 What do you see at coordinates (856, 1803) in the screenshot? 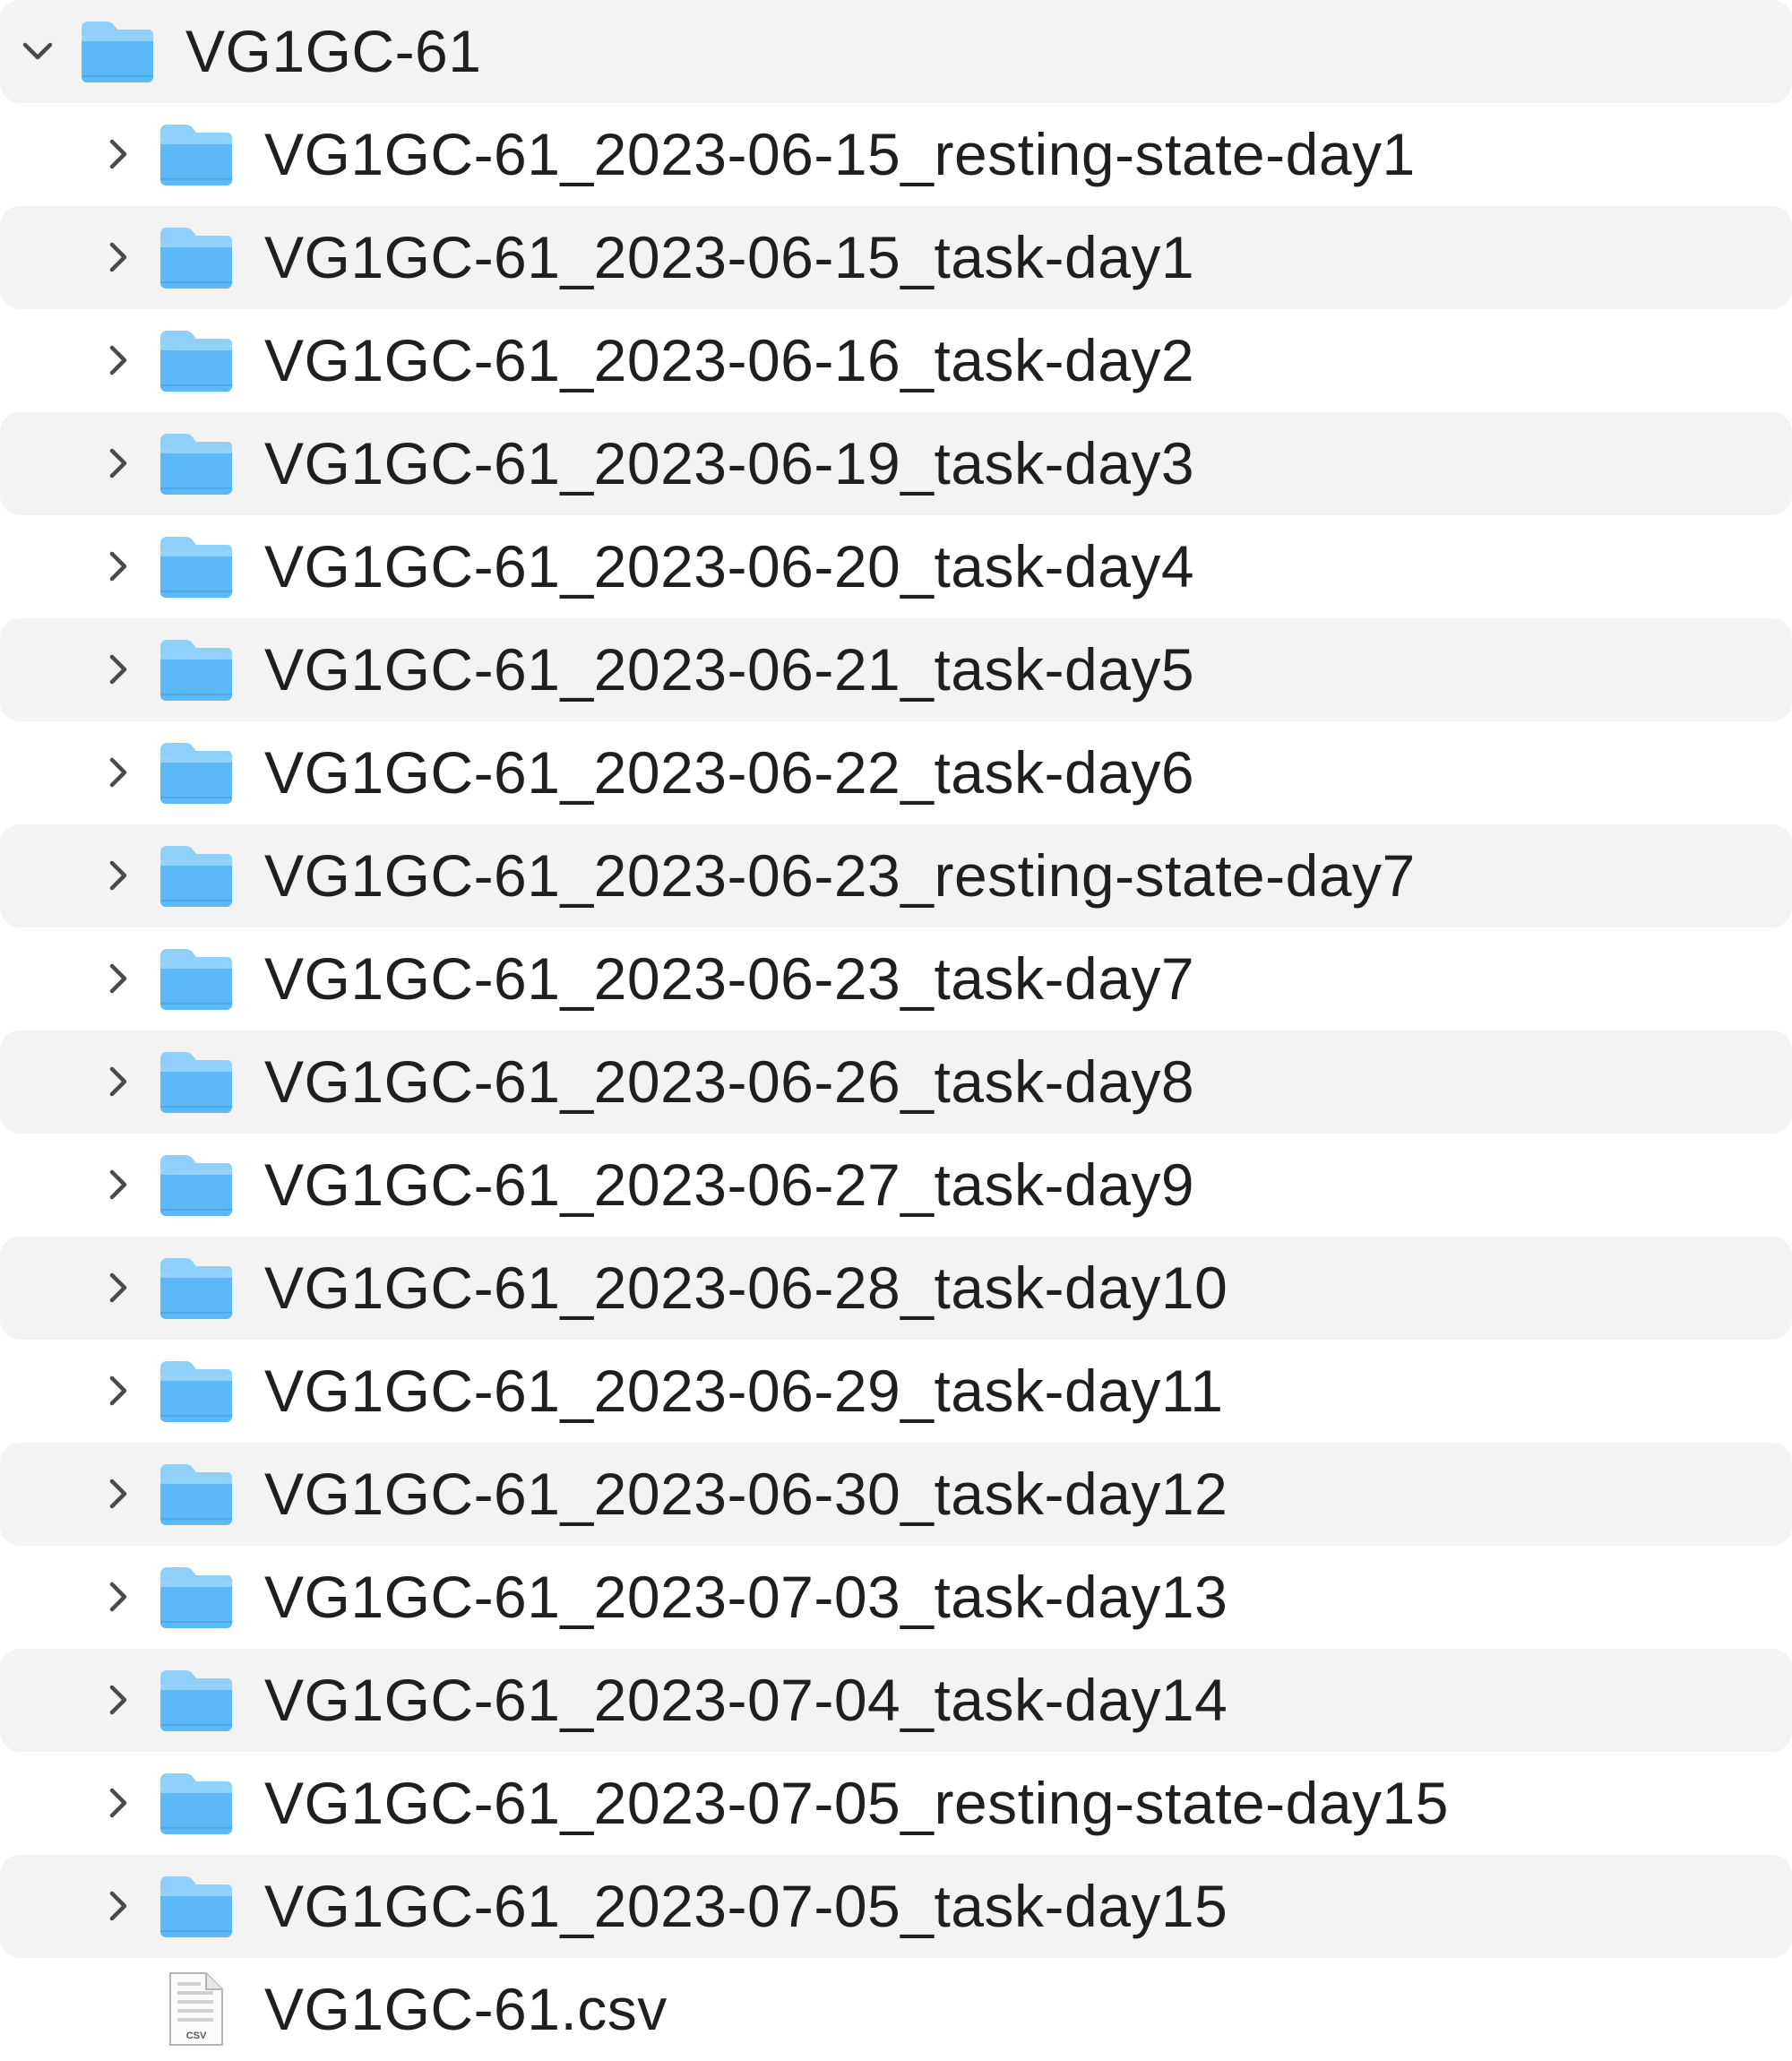
I see `folder-name: VG1GC-61_2023-07-05_resting-state-day15` at bounding box center [856, 1803].